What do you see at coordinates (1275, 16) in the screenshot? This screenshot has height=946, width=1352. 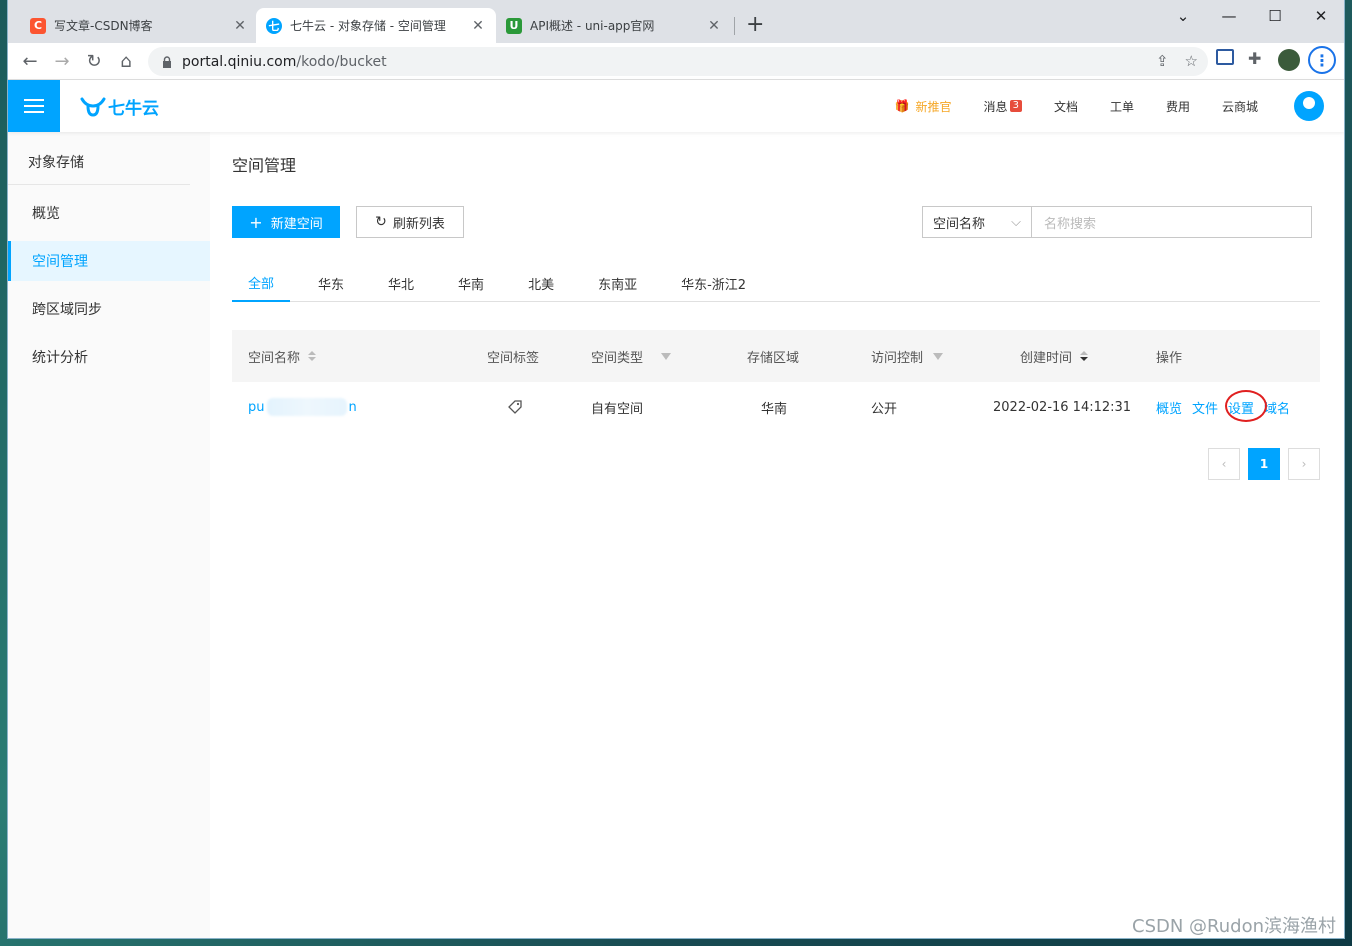 I see `maximize-icon: ☐` at bounding box center [1275, 16].